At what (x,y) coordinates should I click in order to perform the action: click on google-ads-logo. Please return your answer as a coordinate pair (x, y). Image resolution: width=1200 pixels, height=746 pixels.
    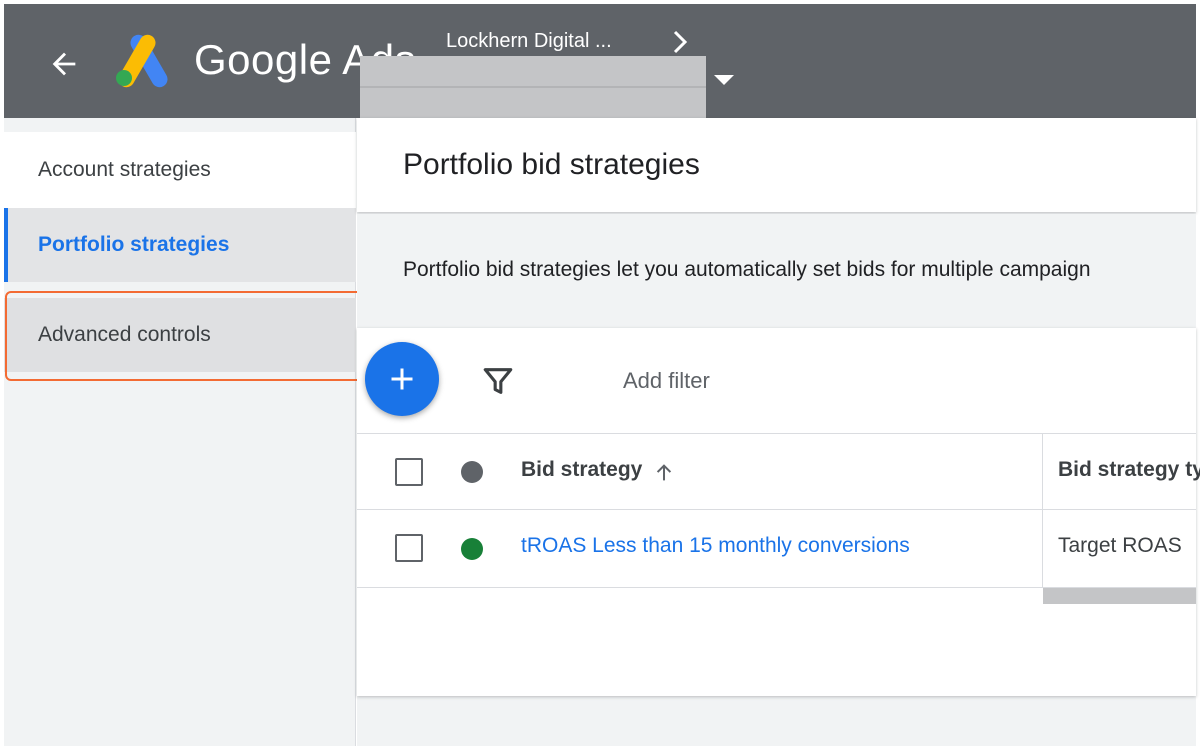
    Looking at the image, I should click on (142, 61).